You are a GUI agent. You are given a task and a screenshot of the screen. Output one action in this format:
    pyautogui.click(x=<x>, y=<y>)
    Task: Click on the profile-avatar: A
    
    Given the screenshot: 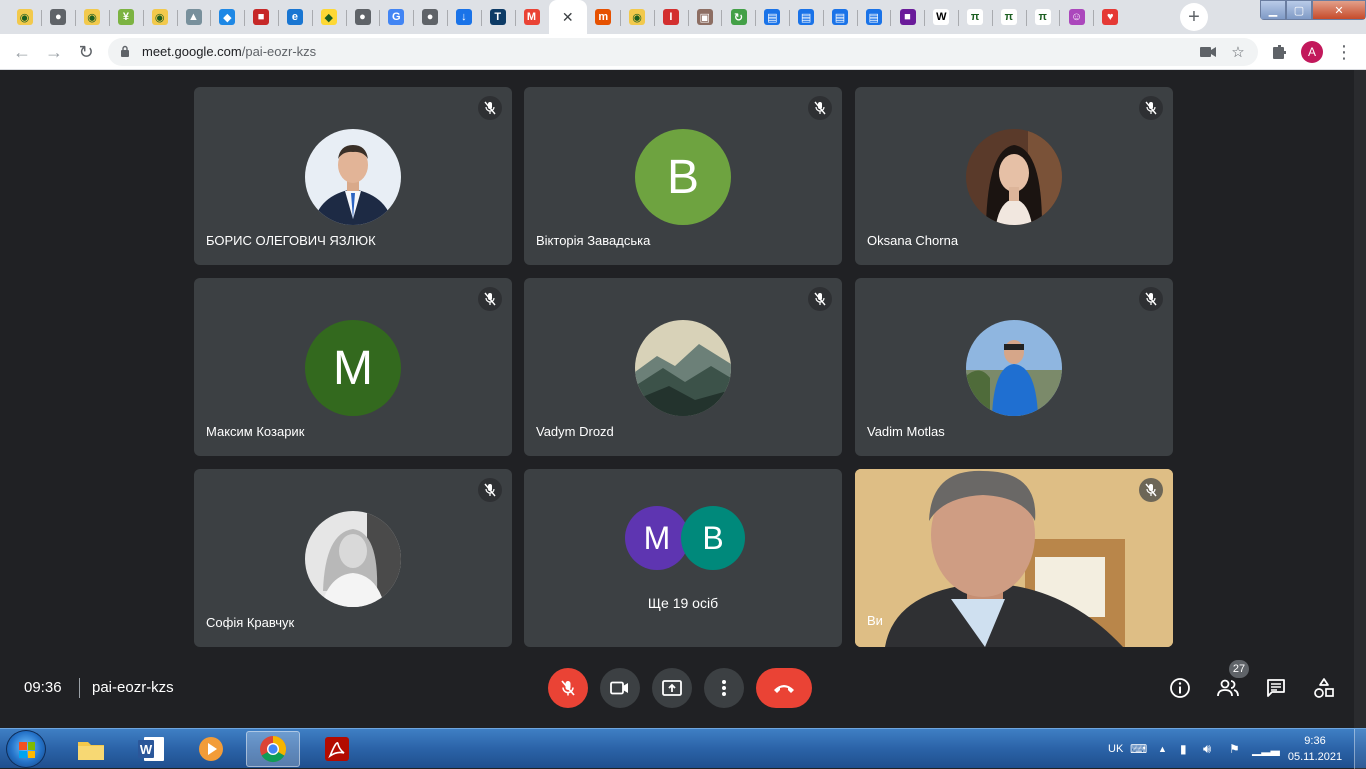 What is the action you would take?
    pyautogui.click(x=1312, y=52)
    